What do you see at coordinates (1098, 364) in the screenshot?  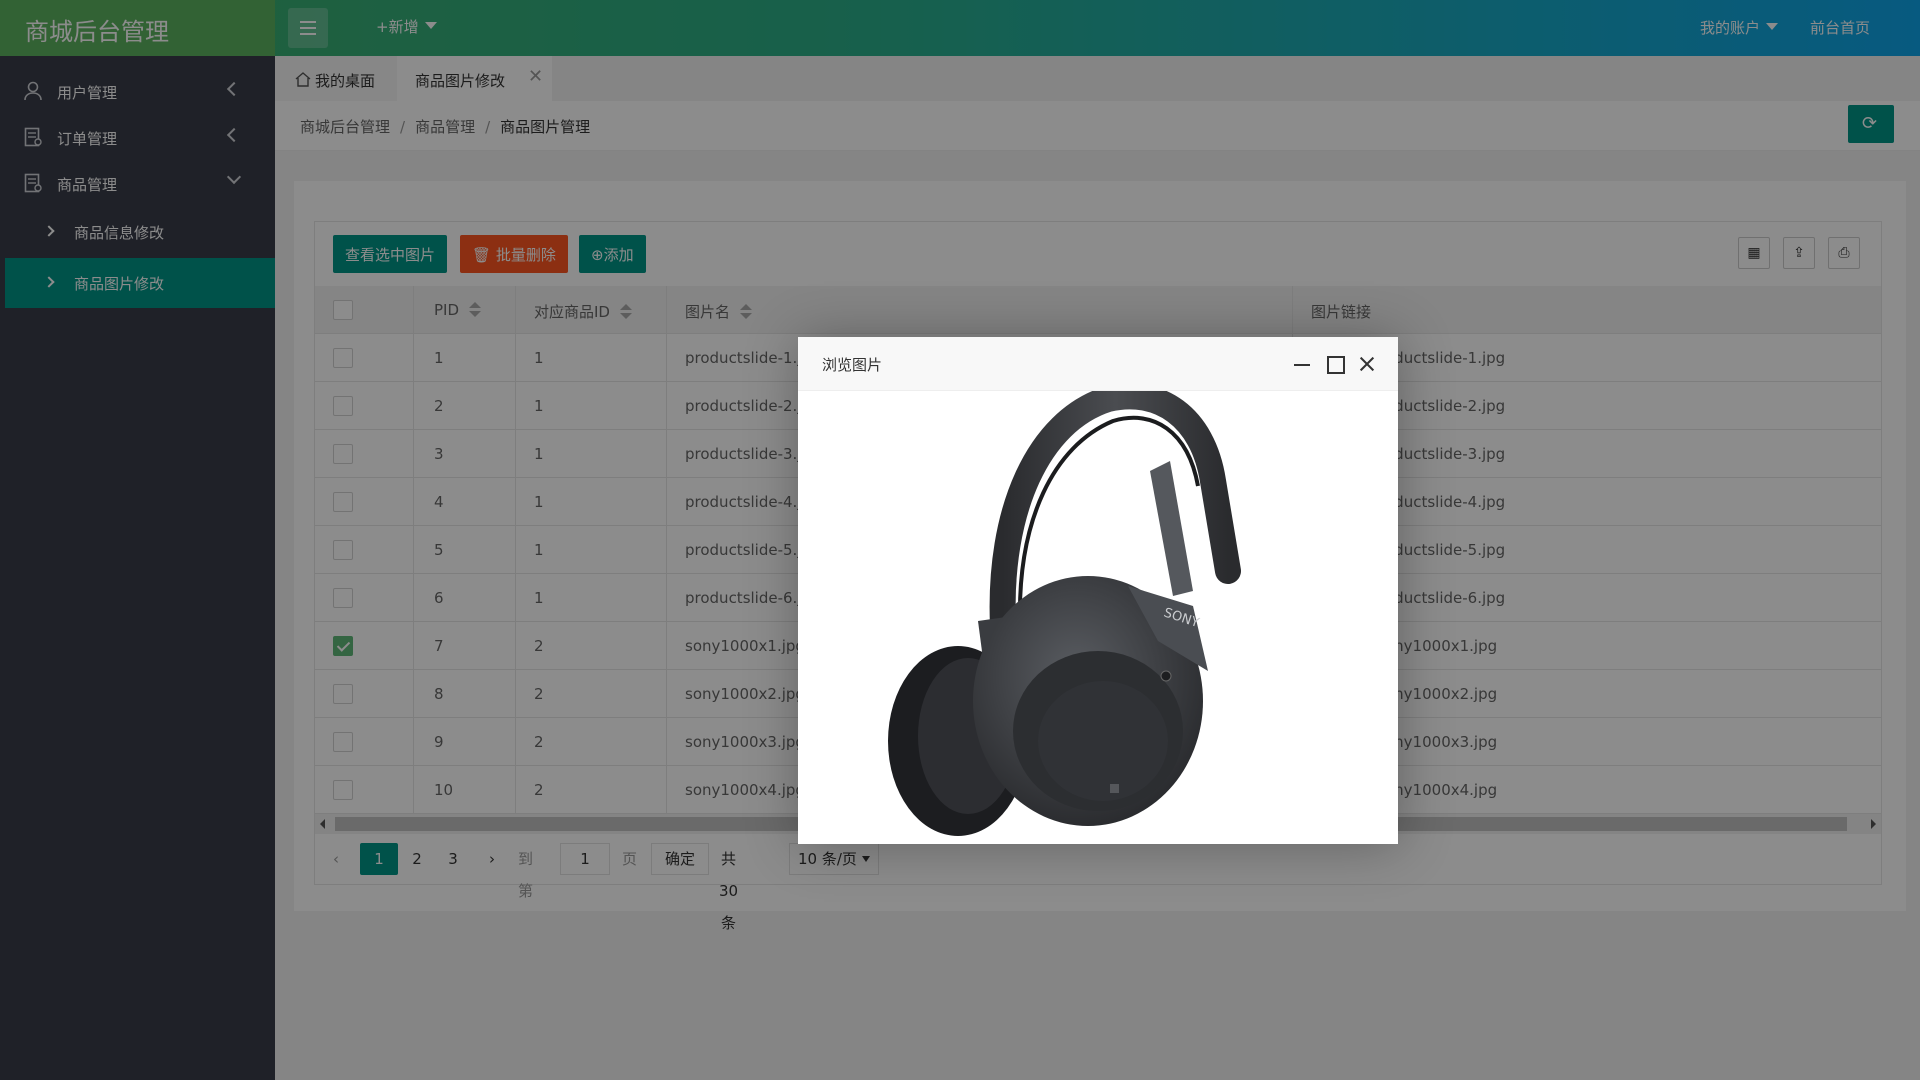 I see `modal-header: 浏览图片` at bounding box center [1098, 364].